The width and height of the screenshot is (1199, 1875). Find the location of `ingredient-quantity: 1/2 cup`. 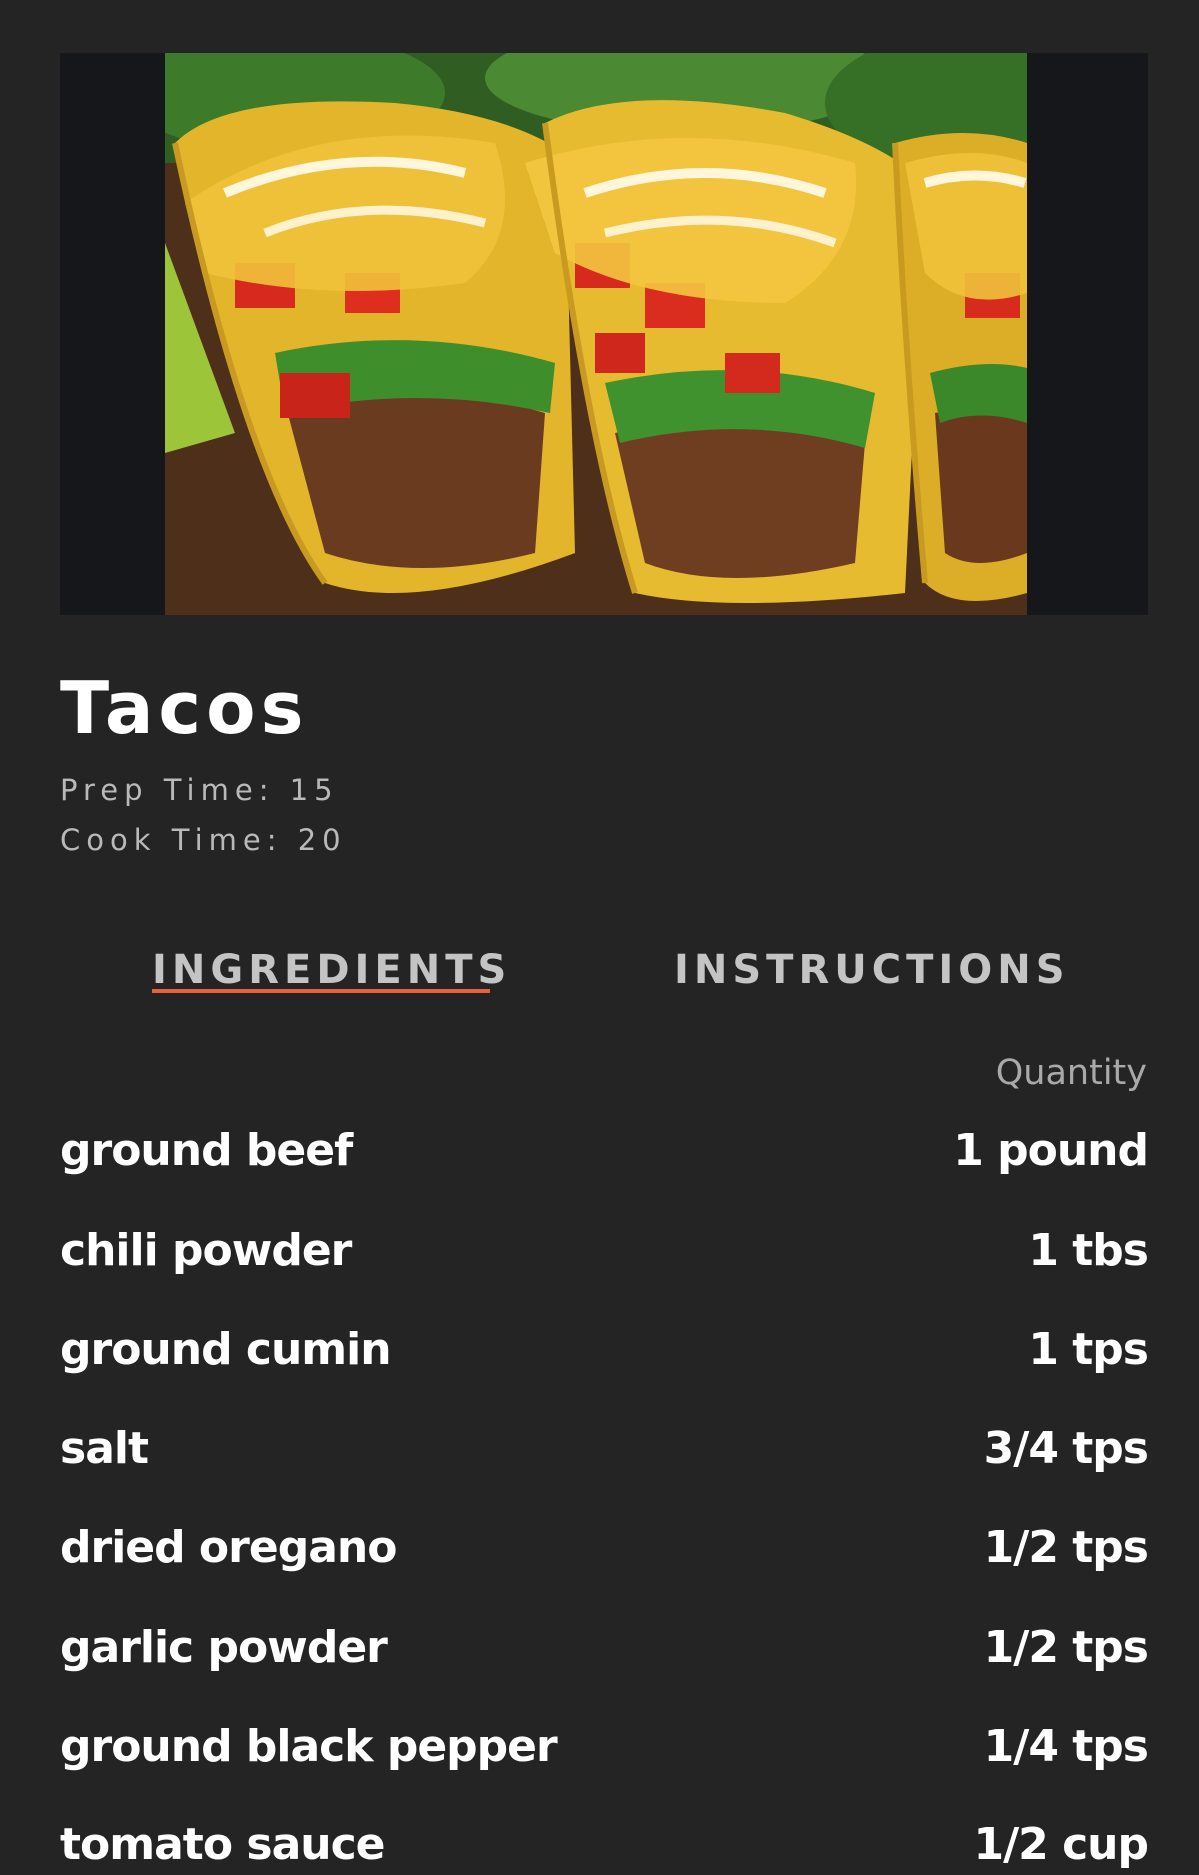

ingredient-quantity: 1/2 cup is located at coordinates (1061, 1844).